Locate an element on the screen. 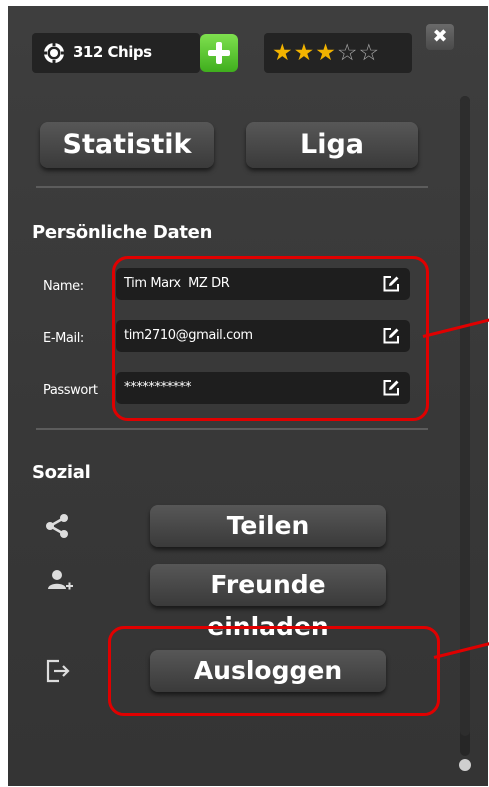 The width and height of the screenshot is (489, 787). scrollbar-end-handle is located at coordinates (465, 765).